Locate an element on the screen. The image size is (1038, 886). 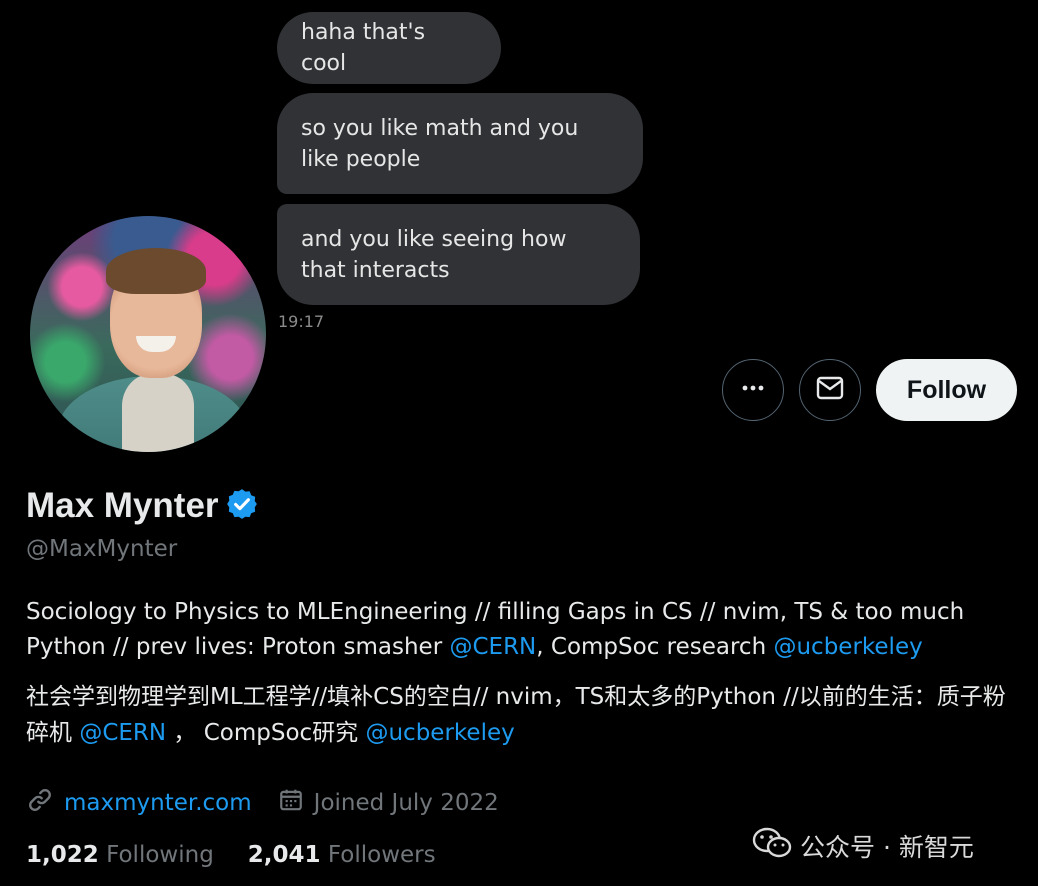
chat-message-text: and you like seeing how that interacts is located at coordinates (434, 254).